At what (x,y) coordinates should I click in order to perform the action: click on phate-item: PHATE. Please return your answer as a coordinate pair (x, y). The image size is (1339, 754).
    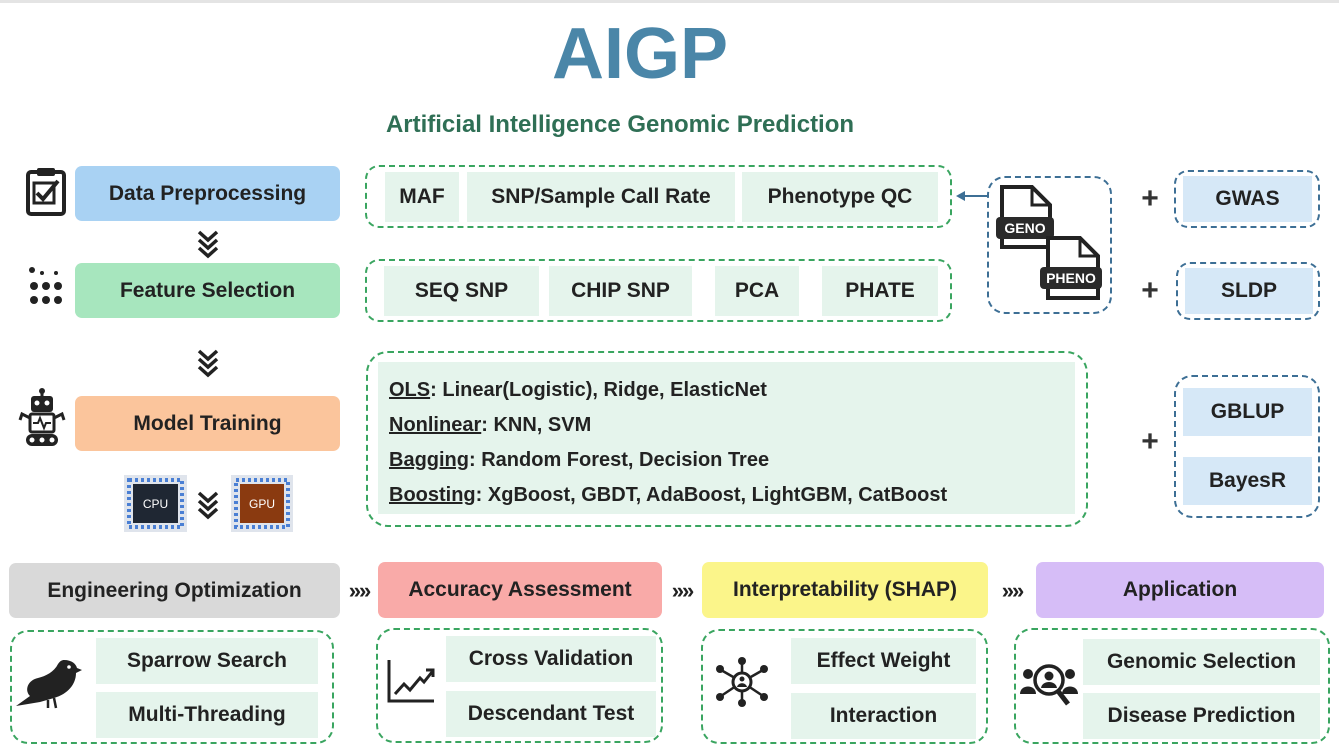
    Looking at the image, I should click on (880, 291).